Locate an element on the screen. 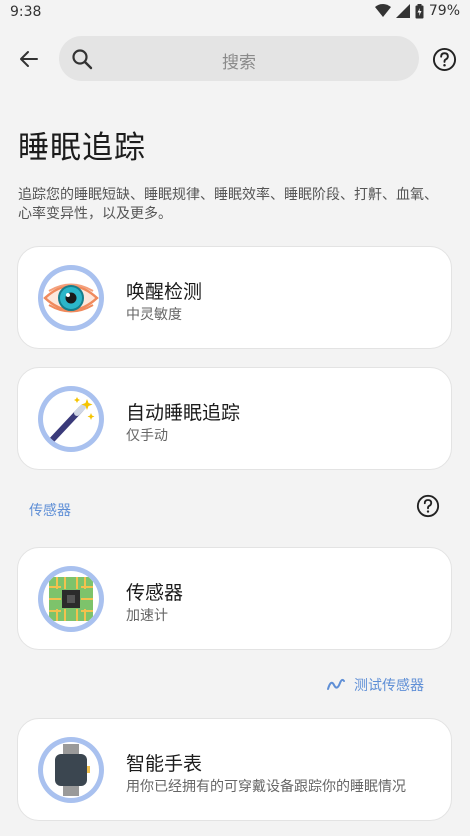 The height and width of the screenshot is (836, 470). battery-icon is located at coordinates (419, 10).